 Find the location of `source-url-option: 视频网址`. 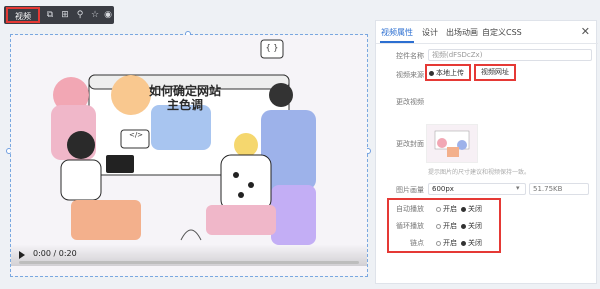

source-url-option: 视频网址 is located at coordinates (495, 72).